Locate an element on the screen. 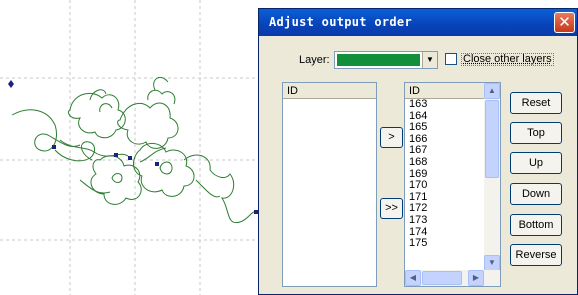 The height and width of the screenshot is (295, 578). unassigned-id-list: ID is located at coordinates (329, 184).